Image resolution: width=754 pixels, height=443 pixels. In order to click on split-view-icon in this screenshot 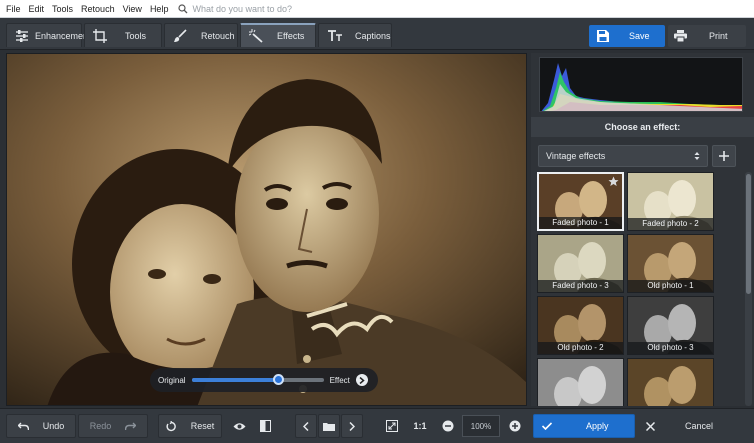, I will do `click(265, 426)`.